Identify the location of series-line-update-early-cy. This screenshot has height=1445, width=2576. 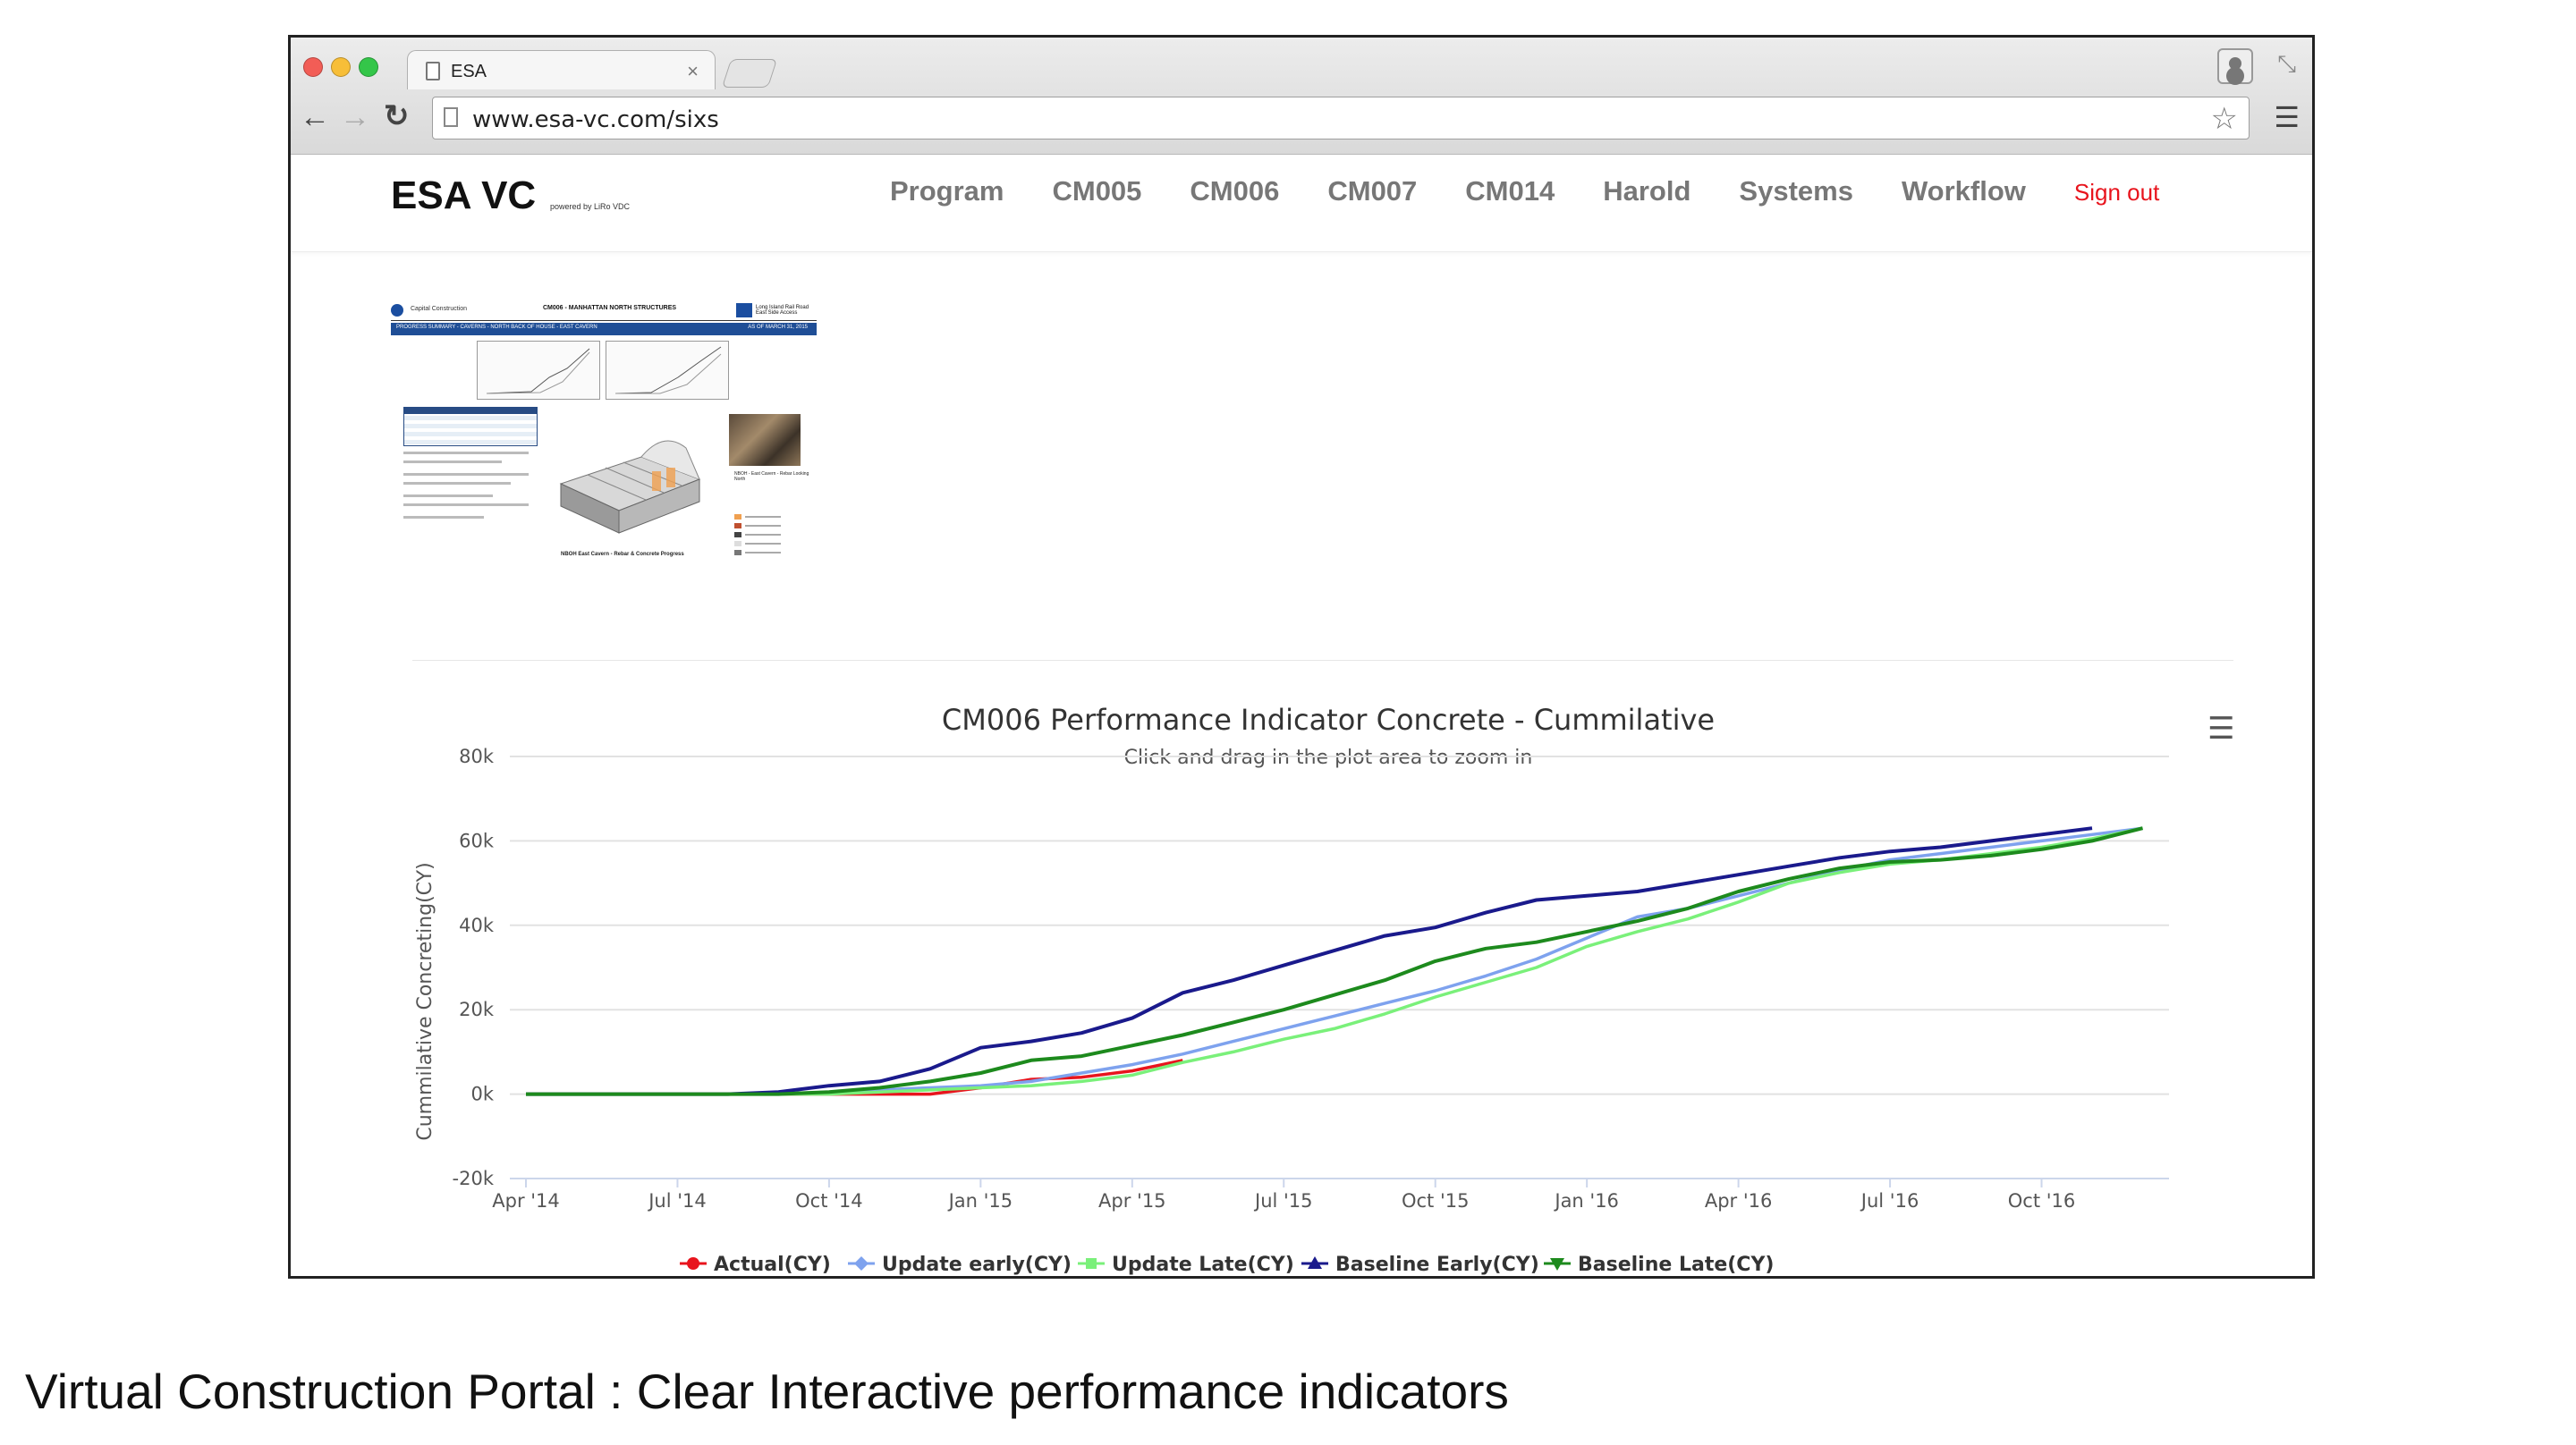
(1334, 961).